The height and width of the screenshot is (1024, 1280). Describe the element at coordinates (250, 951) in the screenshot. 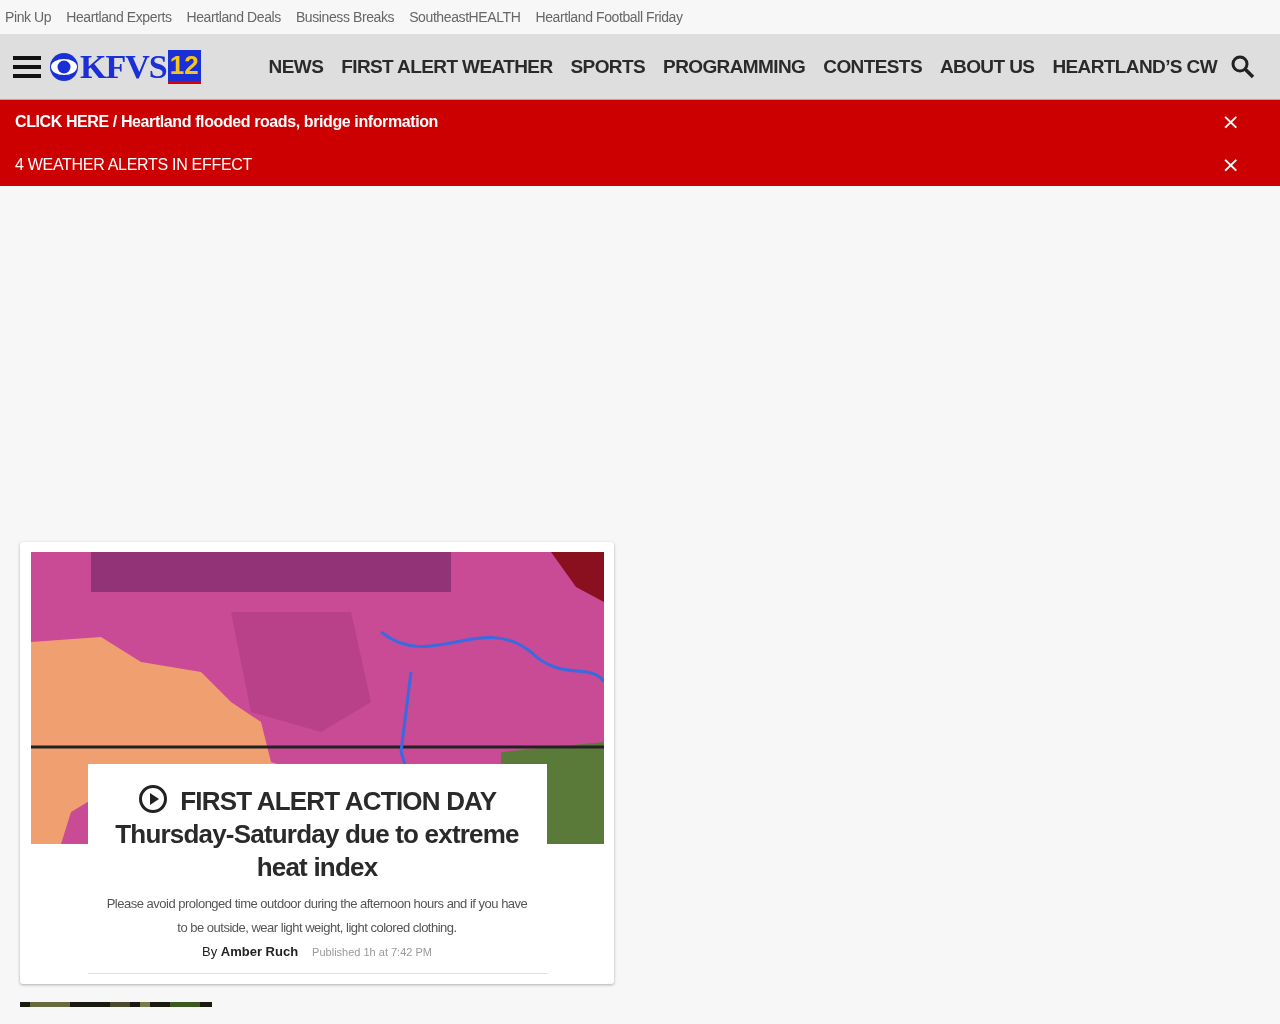

I see `byline: By Amber Ruch` at that location.